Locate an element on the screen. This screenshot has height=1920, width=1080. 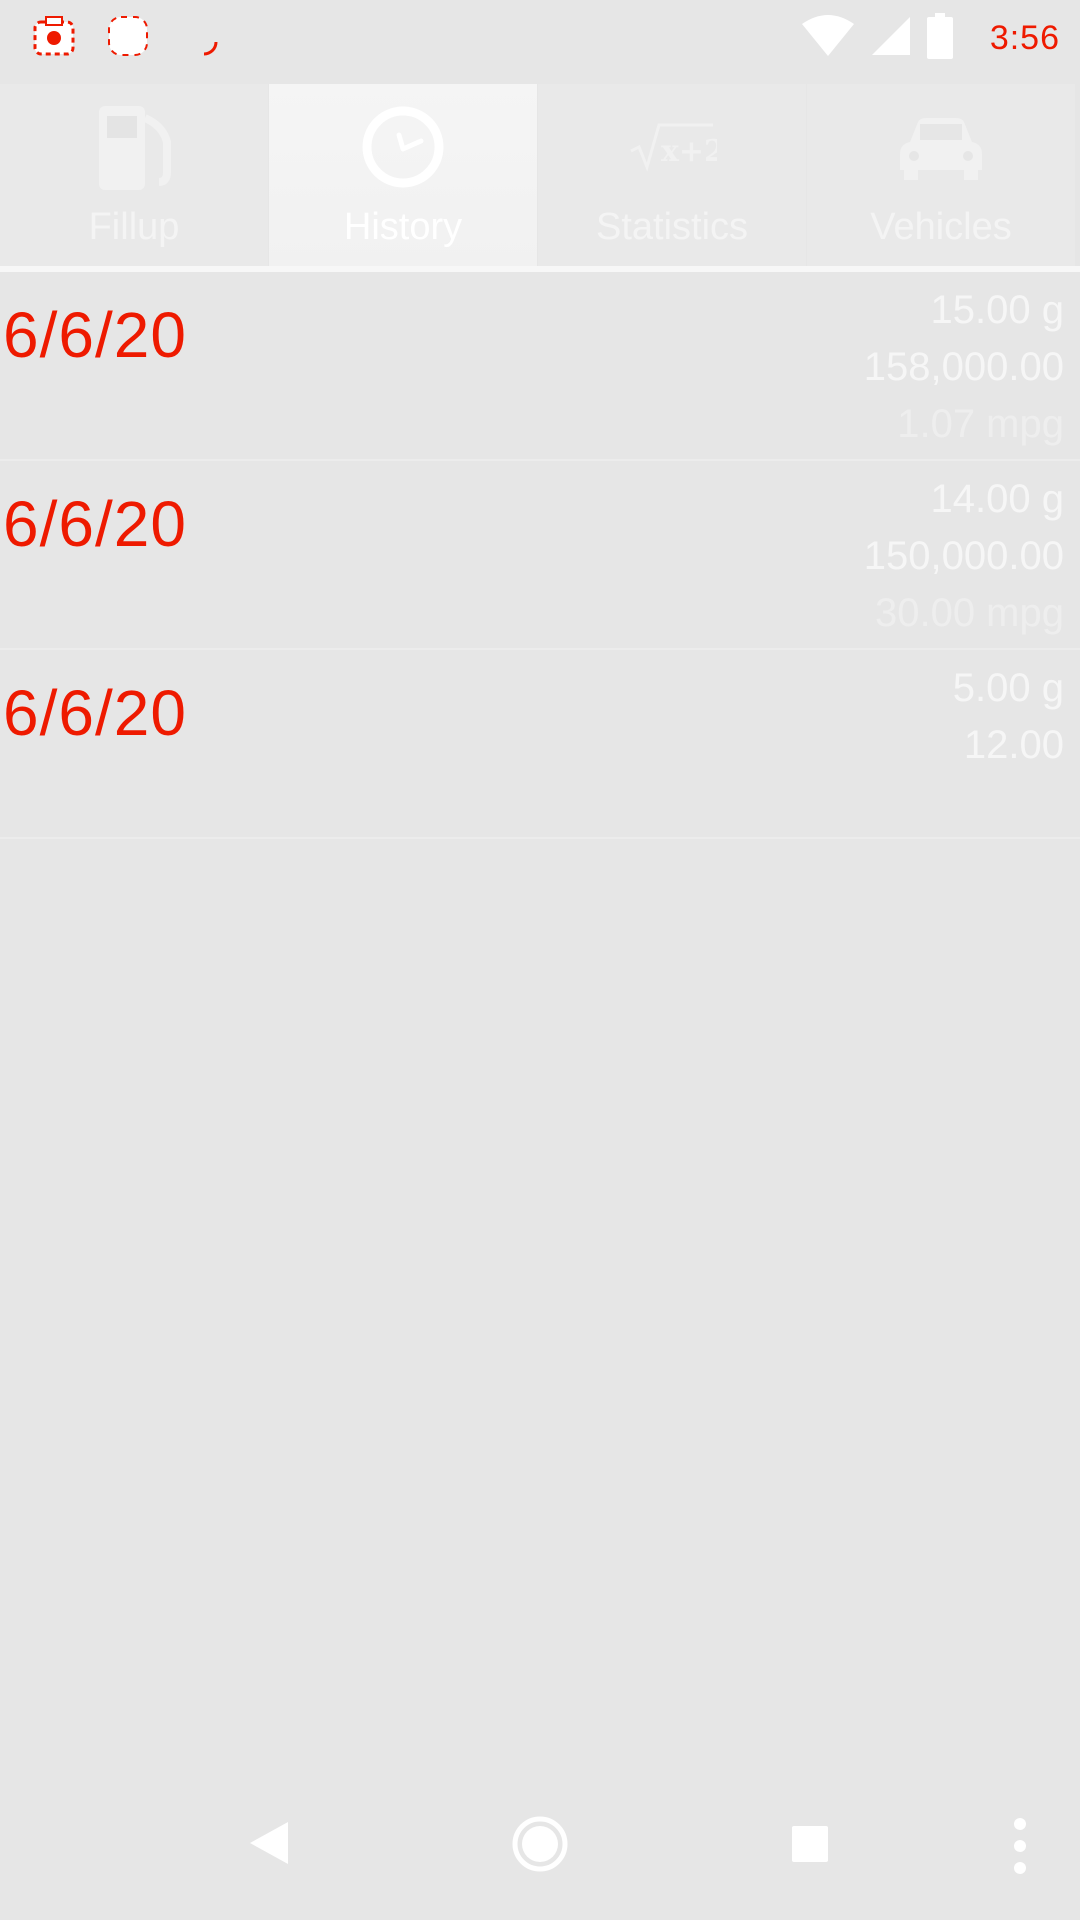
status-time: 3:56 is located at coordinates (1024, 37).